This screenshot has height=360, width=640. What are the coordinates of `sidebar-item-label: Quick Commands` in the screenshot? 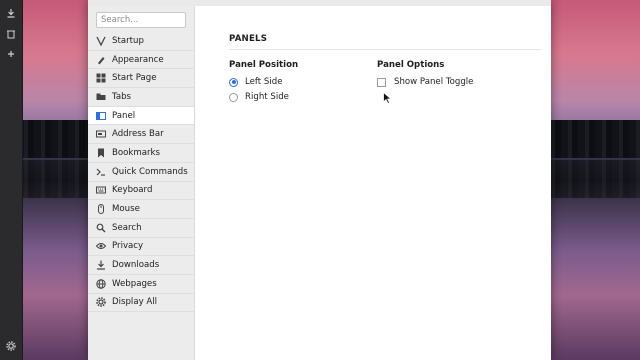 It's located at (150, 171).